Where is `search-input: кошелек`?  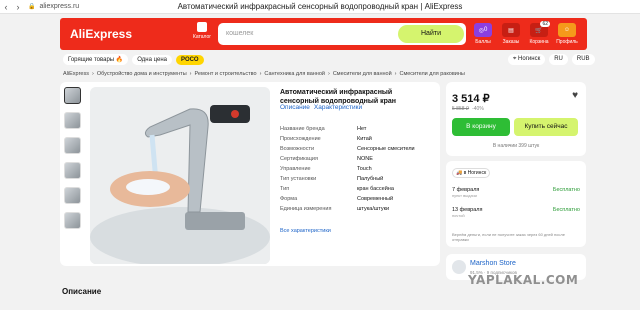
search-input: кошелек is located at coordinates (239, 33).